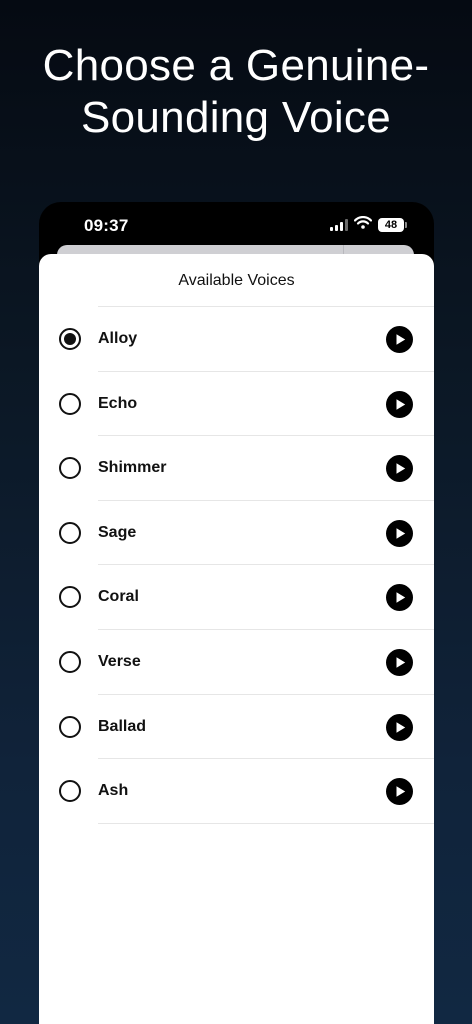 This screenshot has width=472, height=1024. I want to click on status-icons: 48, so click(368, 225).